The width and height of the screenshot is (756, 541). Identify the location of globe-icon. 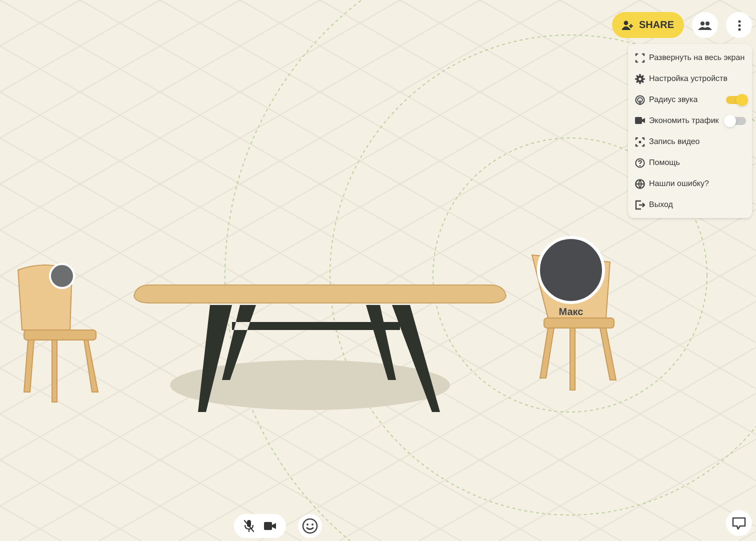
(639, 183).